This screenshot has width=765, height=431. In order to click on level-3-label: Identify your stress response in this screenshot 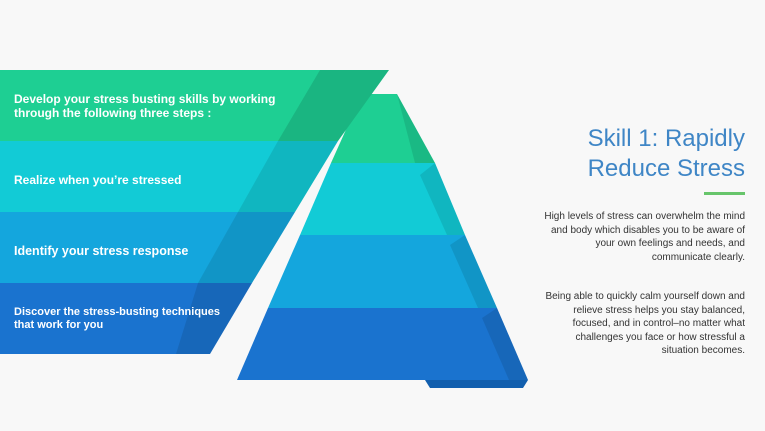, I will do `click(101, 251)`.